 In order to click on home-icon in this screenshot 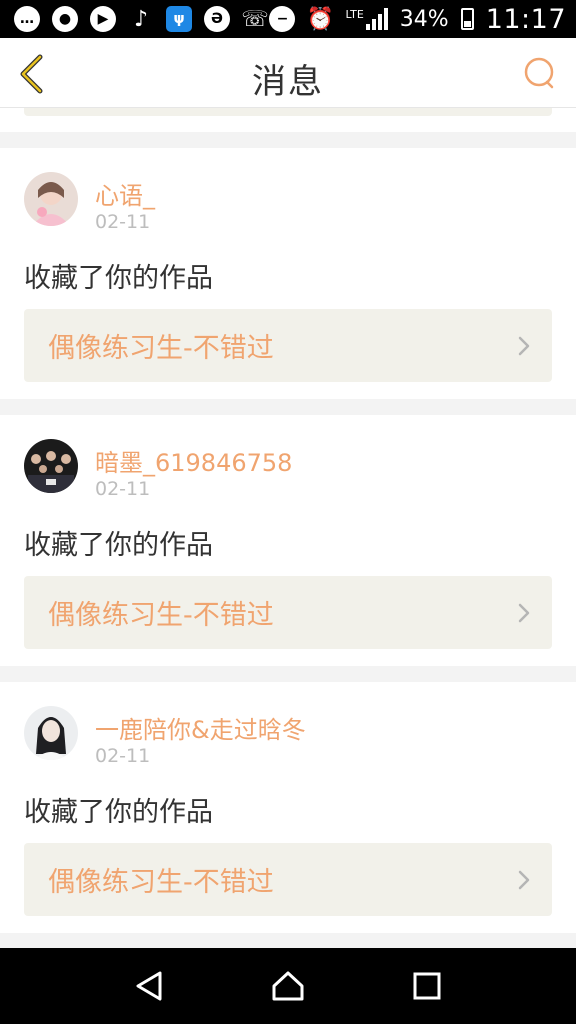, I will do `click(288, 986)`.